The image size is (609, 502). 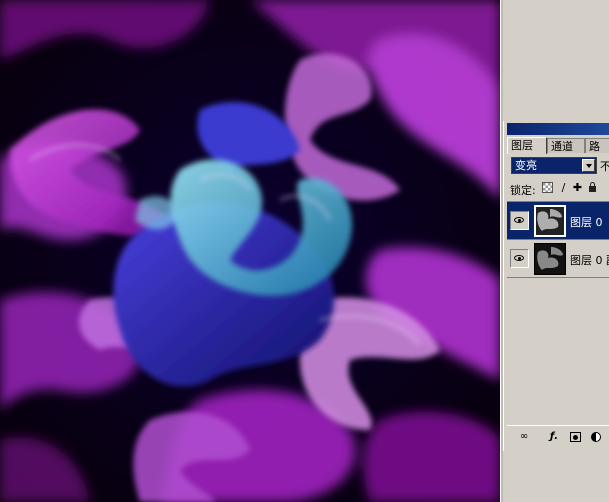 I want to click on blend-mode-select: 变亮, so click(x=554, y=165).